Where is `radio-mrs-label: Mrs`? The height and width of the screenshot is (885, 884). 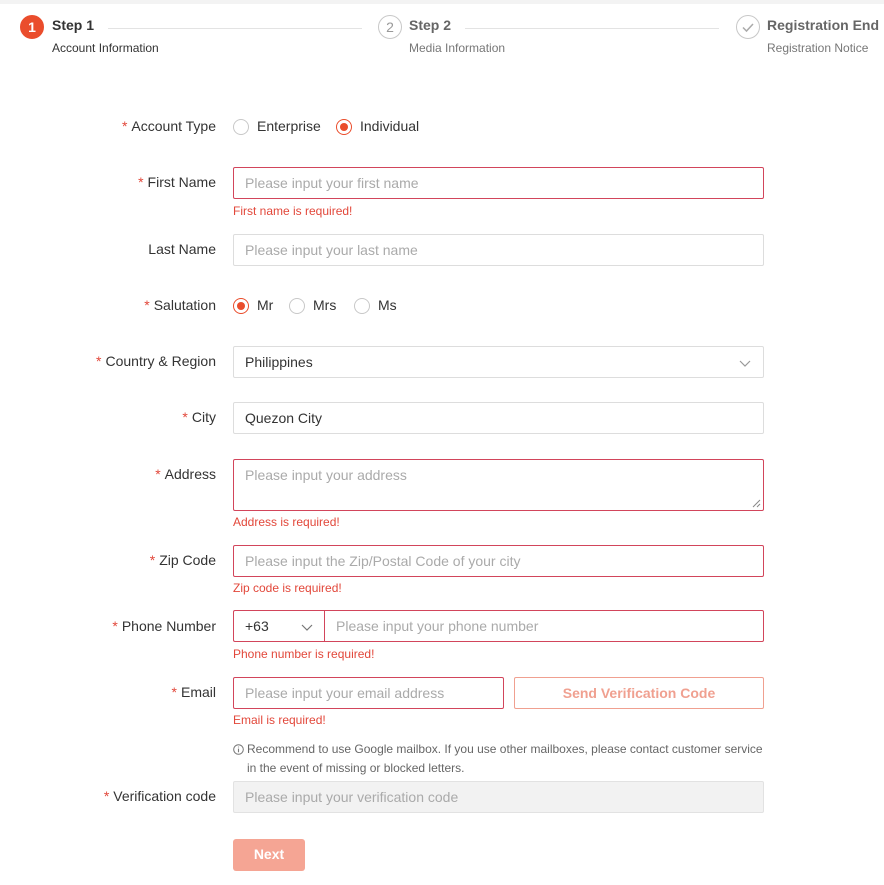 radio-mrs-label: Mrs is located at coordinates (324, 305).